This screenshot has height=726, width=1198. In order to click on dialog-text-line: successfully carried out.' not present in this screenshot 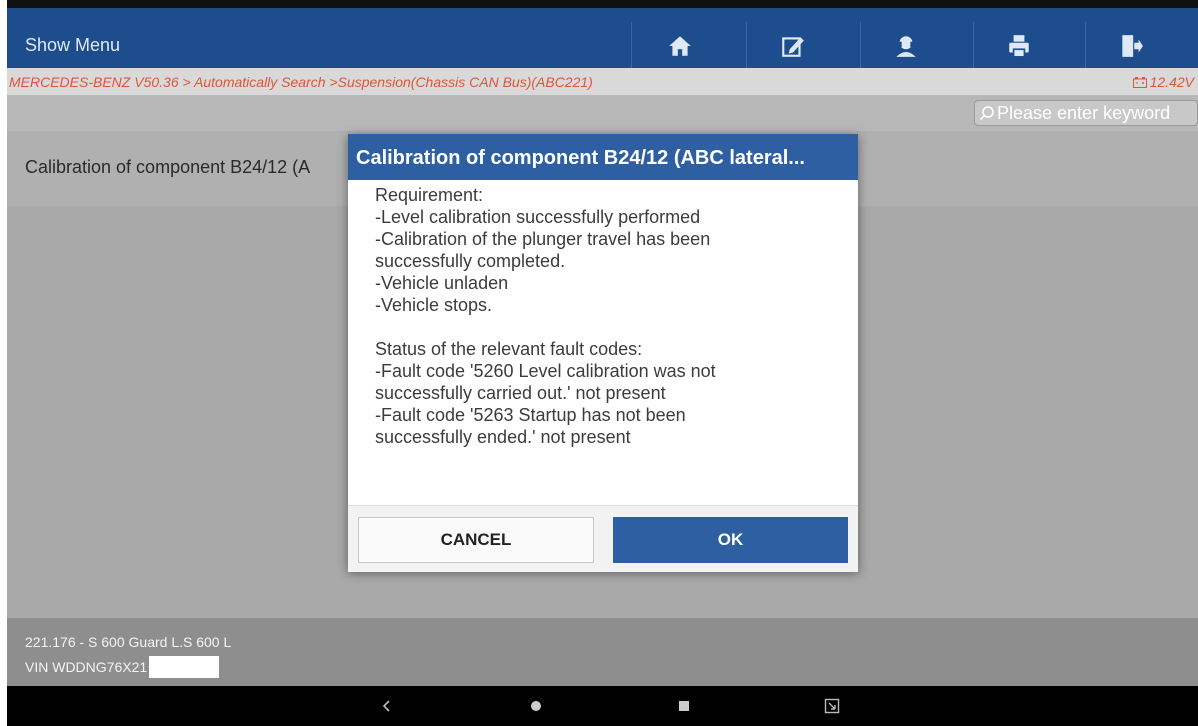, I will do `click(520, 393)`.